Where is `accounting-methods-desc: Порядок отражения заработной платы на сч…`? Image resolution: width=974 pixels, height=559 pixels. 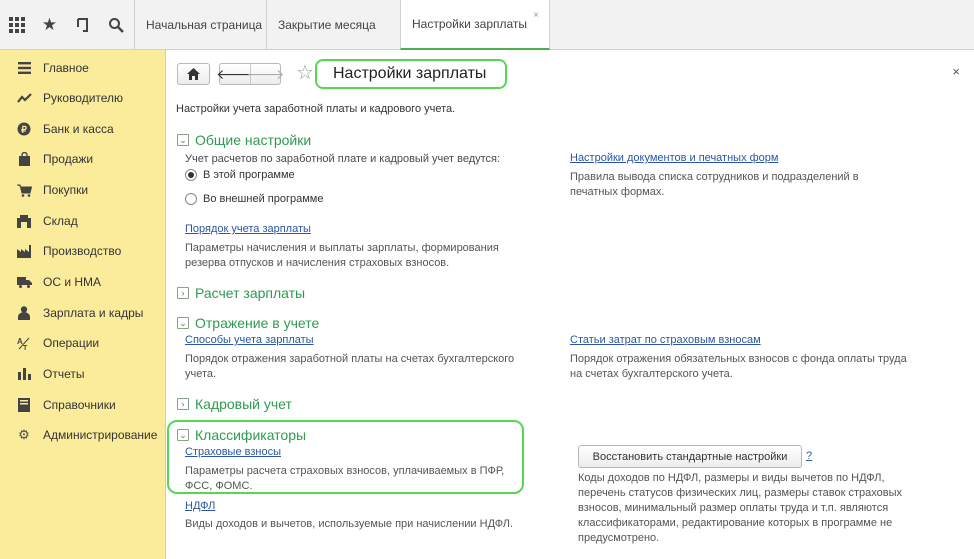
accounting-methods-desc: Порядок отражения заработной платы на сч… is located at coordinates (350, 366).